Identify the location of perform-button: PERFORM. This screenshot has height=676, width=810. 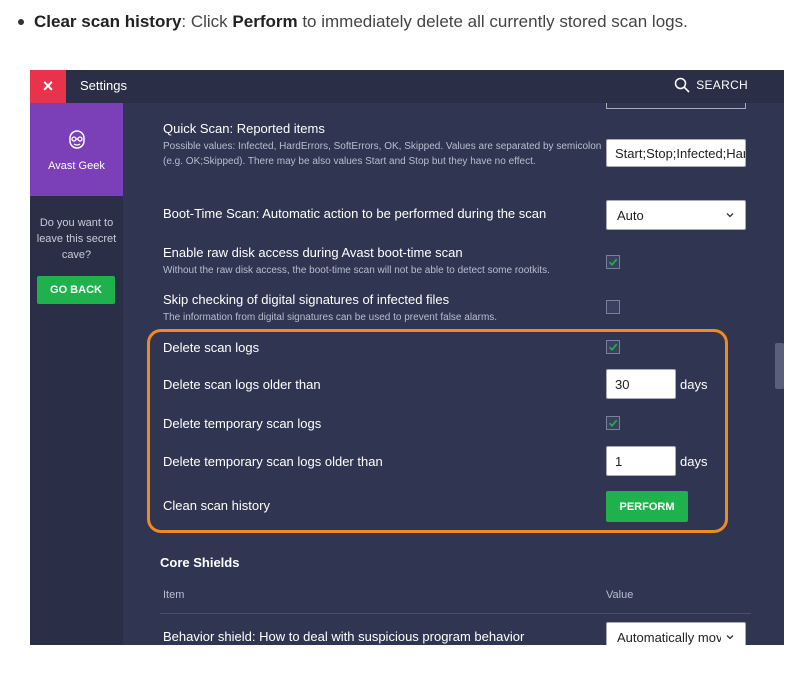
(647, 506).